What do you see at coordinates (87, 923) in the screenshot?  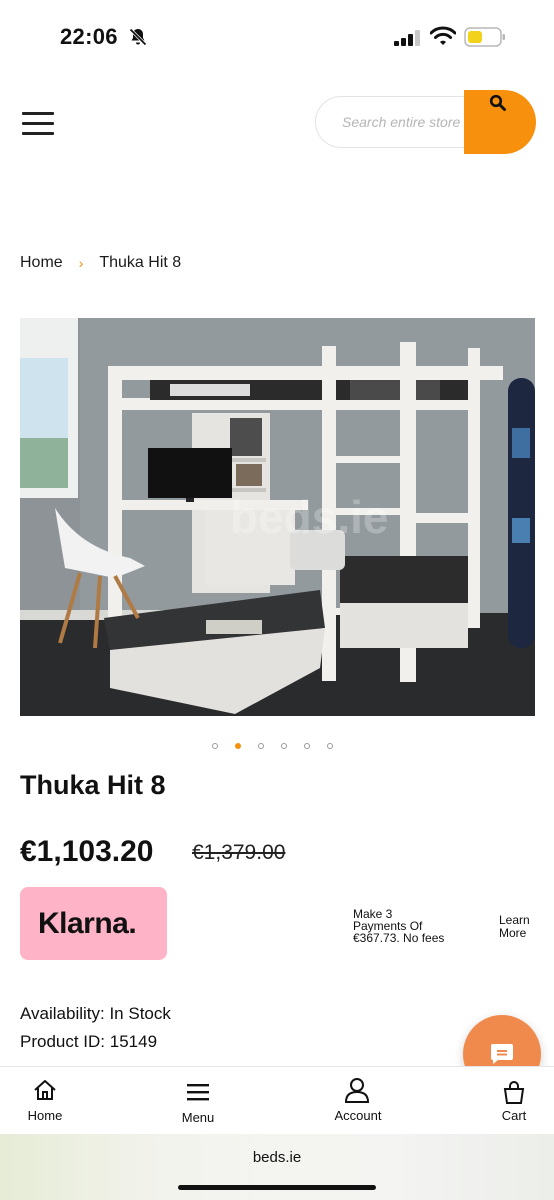 I see `klarna-logo-text: Klarna.` at bounding box center [87, 923].